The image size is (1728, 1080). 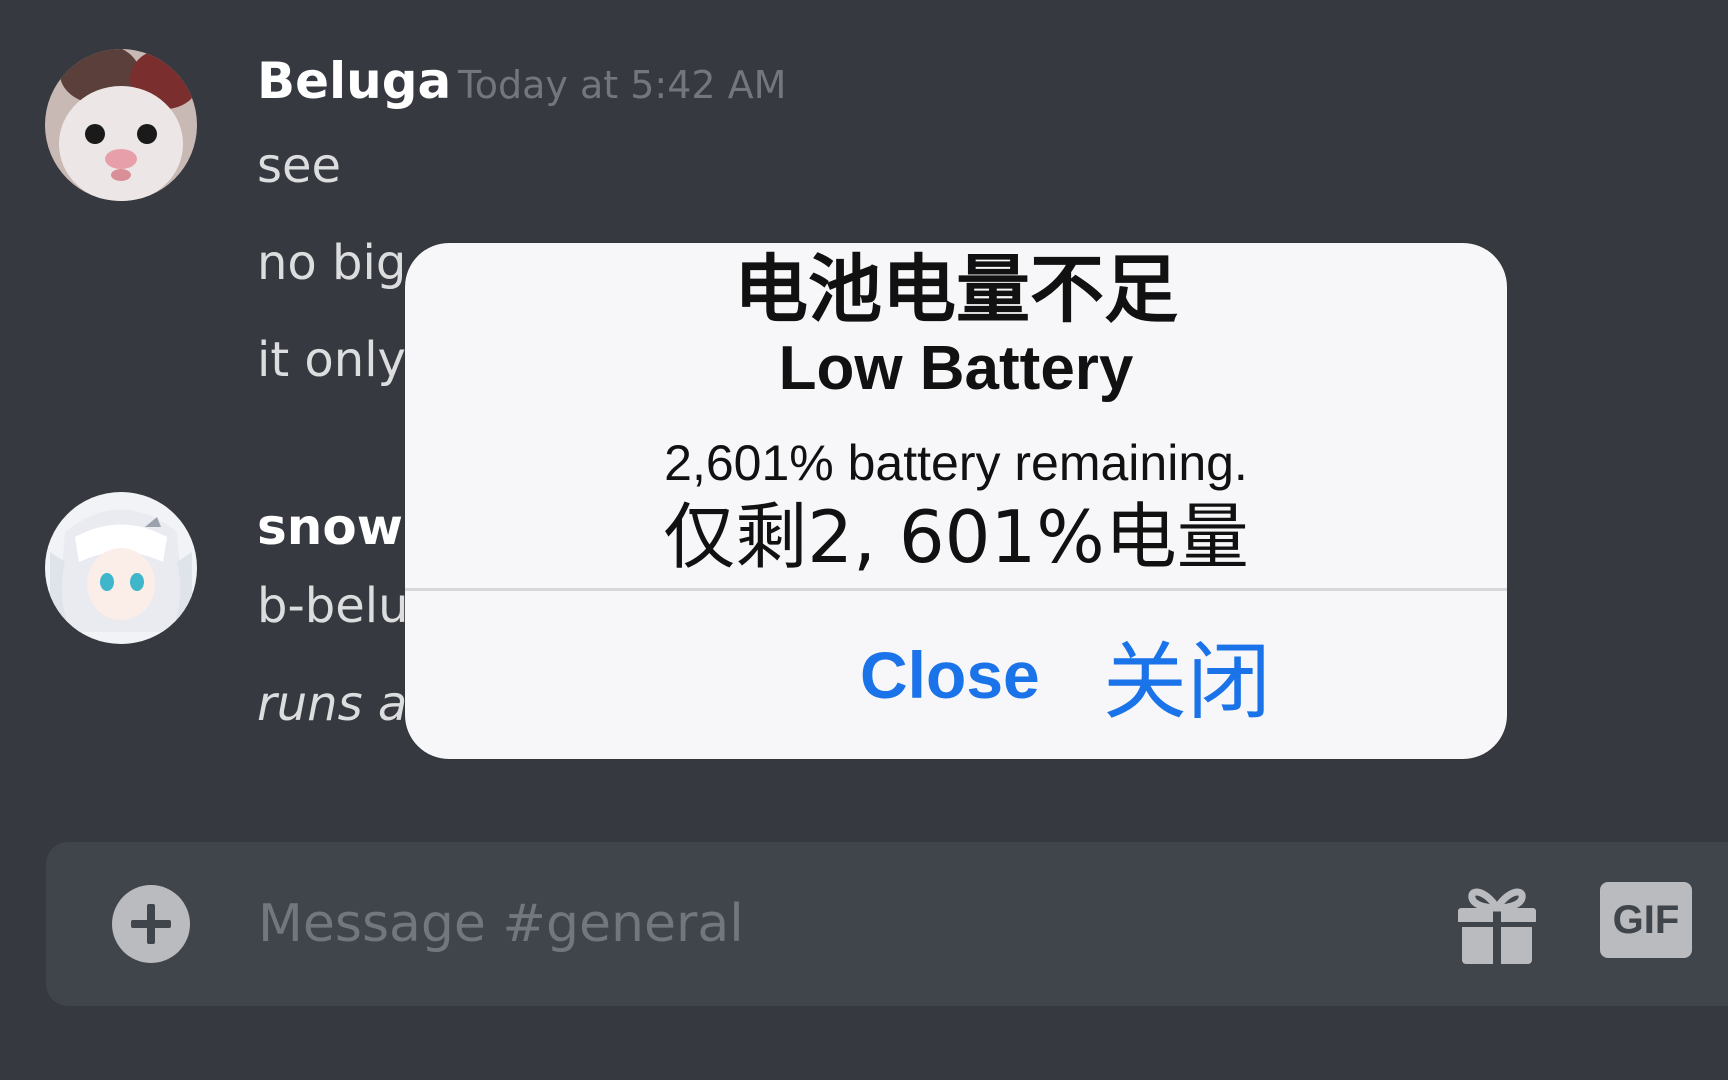 What do you see at coordinates (956, 290) in the screenshot?
I see `alert-title-chinese: 电池电量不足` at bounding box center [956, 290].